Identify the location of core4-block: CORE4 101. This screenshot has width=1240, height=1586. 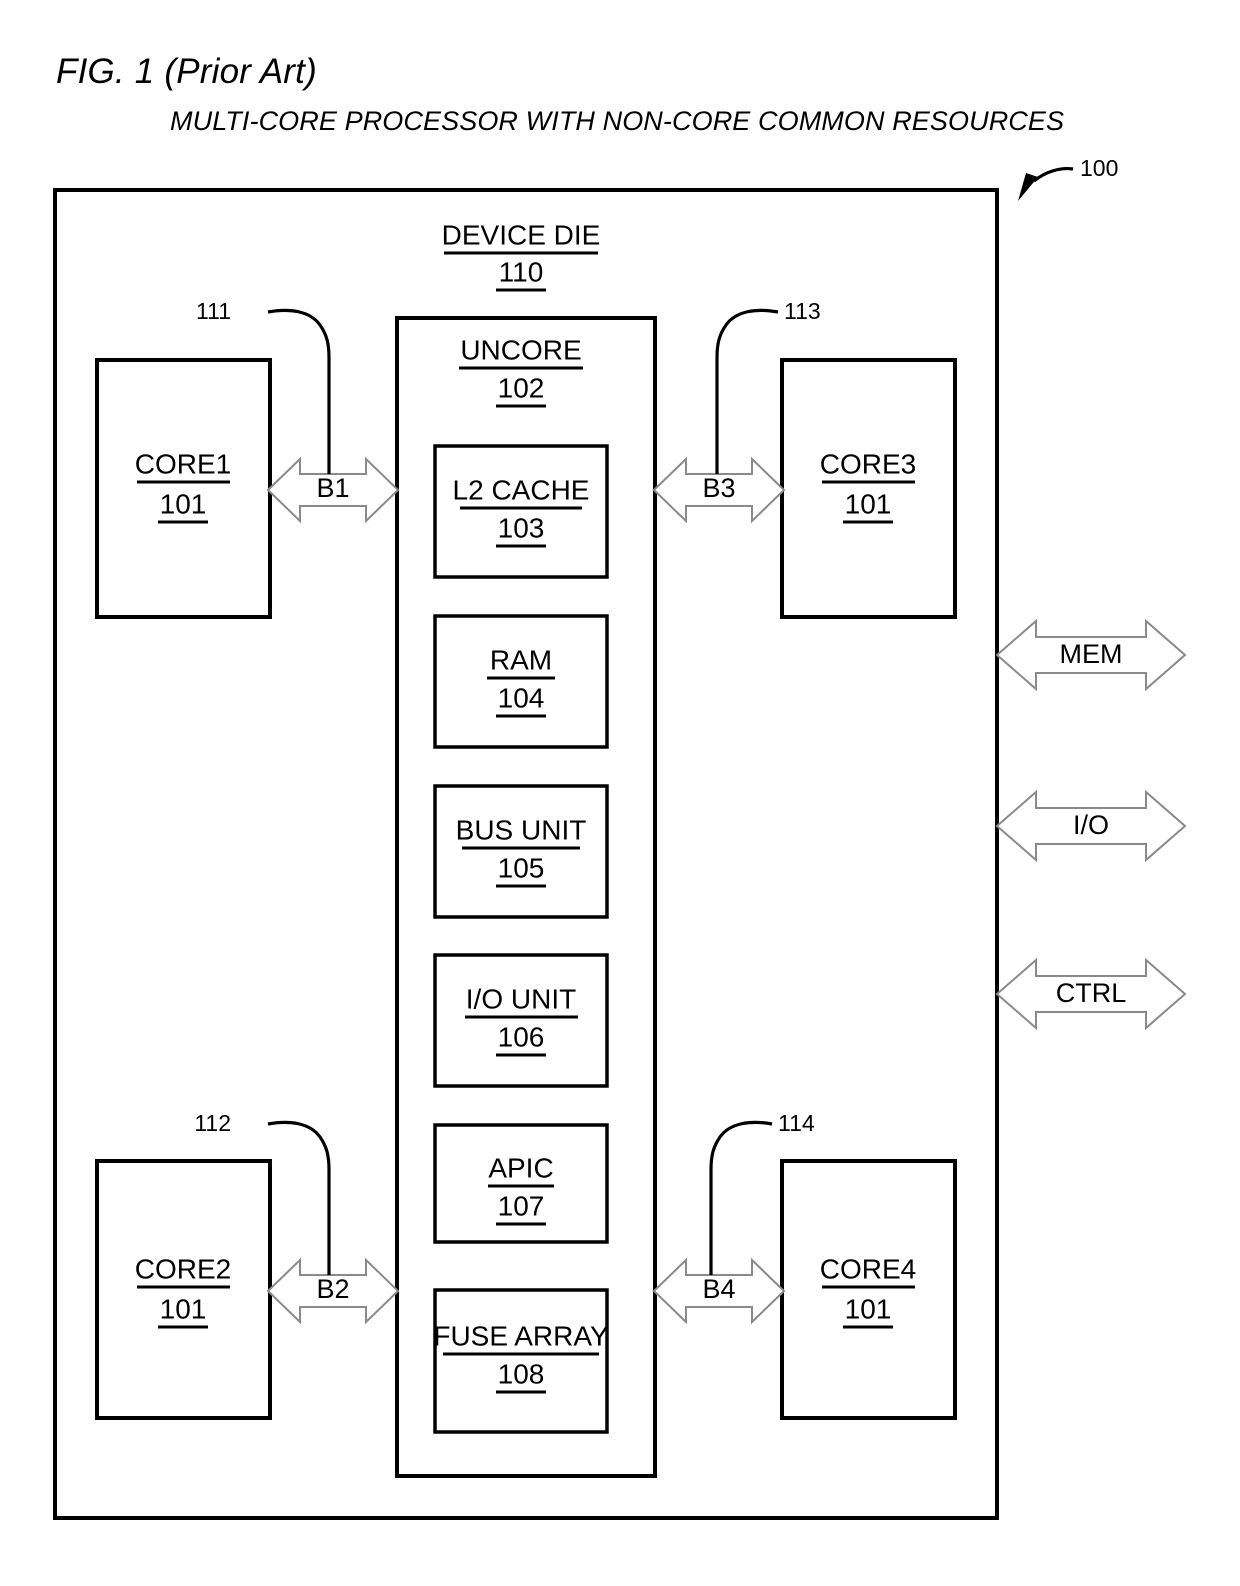
(868, 1289).